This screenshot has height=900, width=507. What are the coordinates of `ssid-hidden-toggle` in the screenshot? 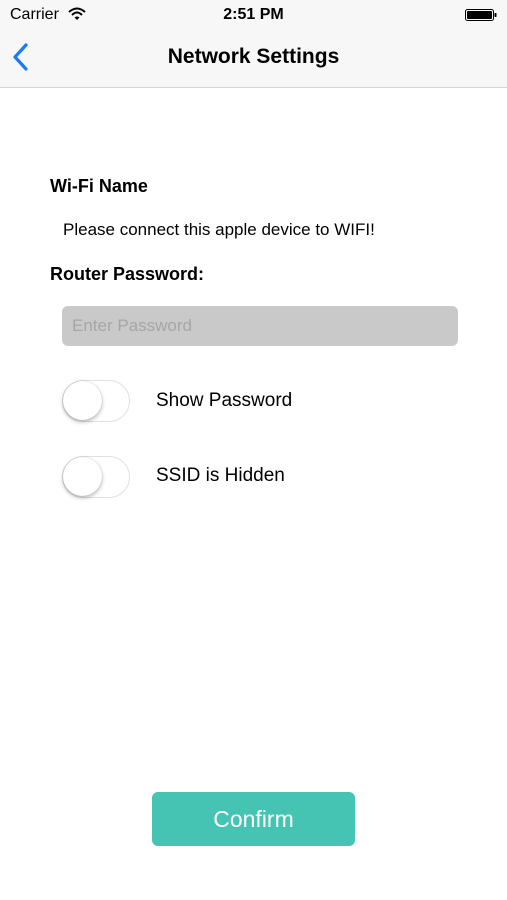 It's located at (96, 477).